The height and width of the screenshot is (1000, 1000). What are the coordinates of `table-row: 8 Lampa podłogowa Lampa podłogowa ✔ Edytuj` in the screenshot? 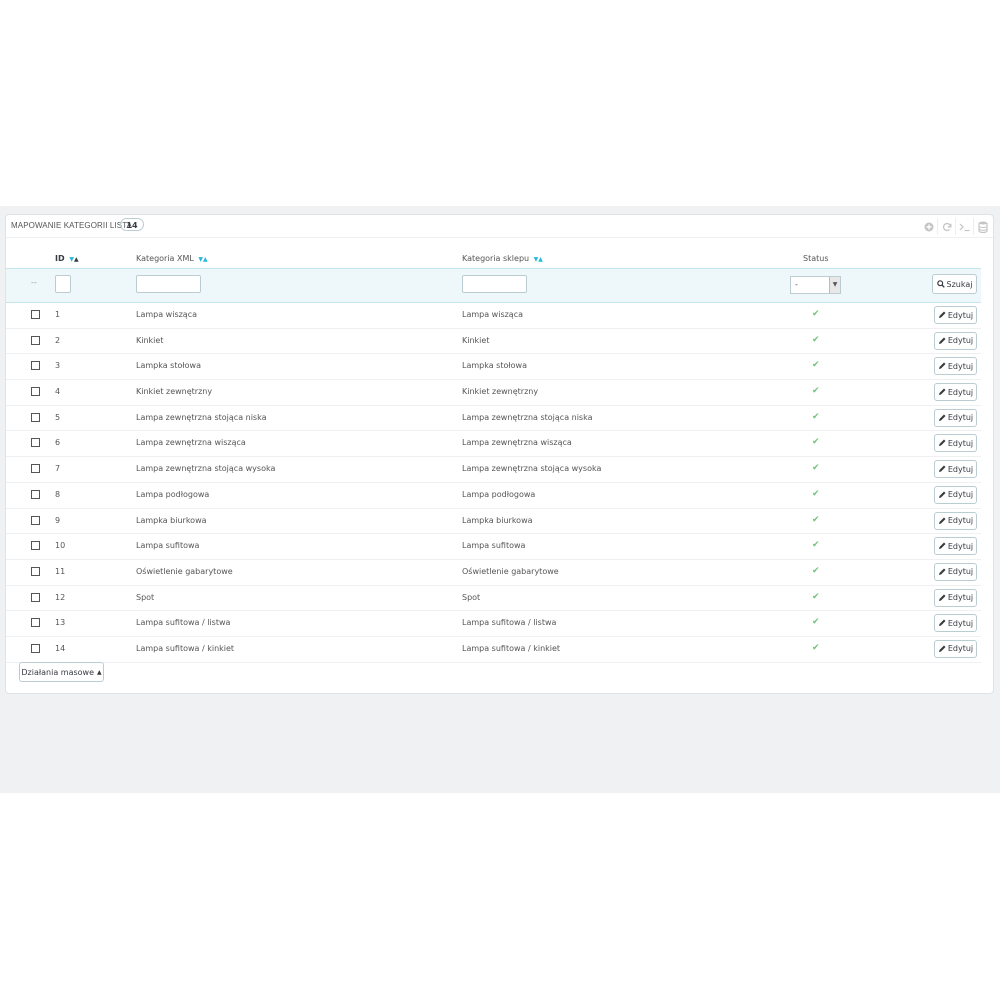 It's located at (493, 496).